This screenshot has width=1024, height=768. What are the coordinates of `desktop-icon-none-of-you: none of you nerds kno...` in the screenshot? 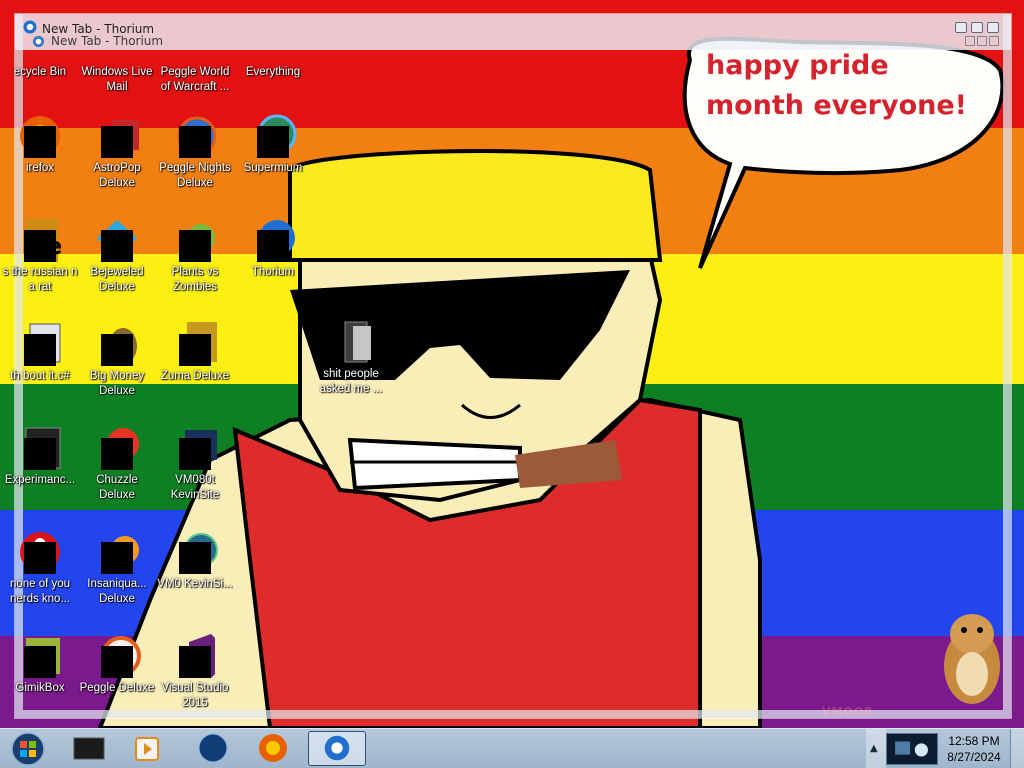 It's located at (40, 567).